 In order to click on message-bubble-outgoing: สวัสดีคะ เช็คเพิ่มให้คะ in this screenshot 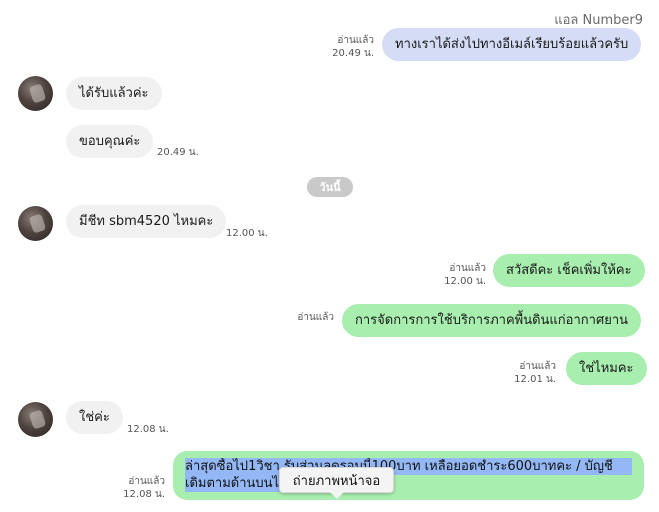, I will do `click(569, 270)`.